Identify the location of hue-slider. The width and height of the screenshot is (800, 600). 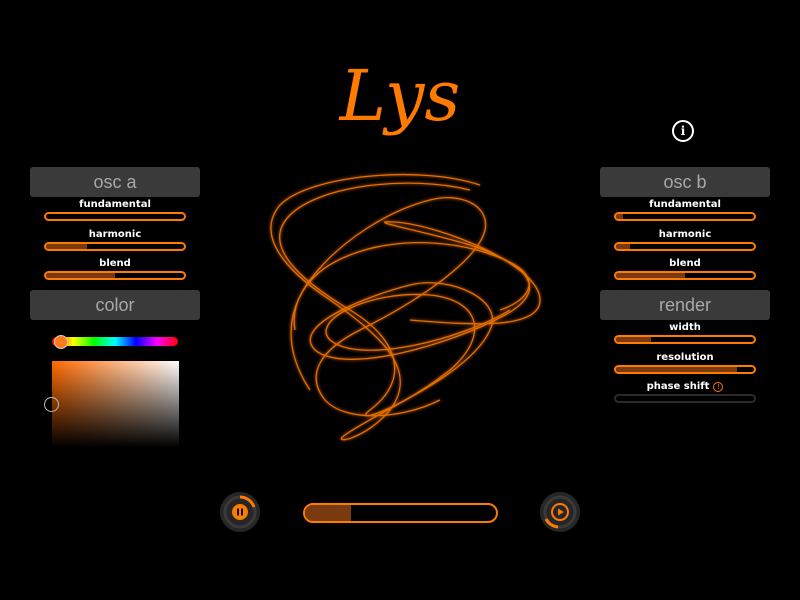
(115, 341).